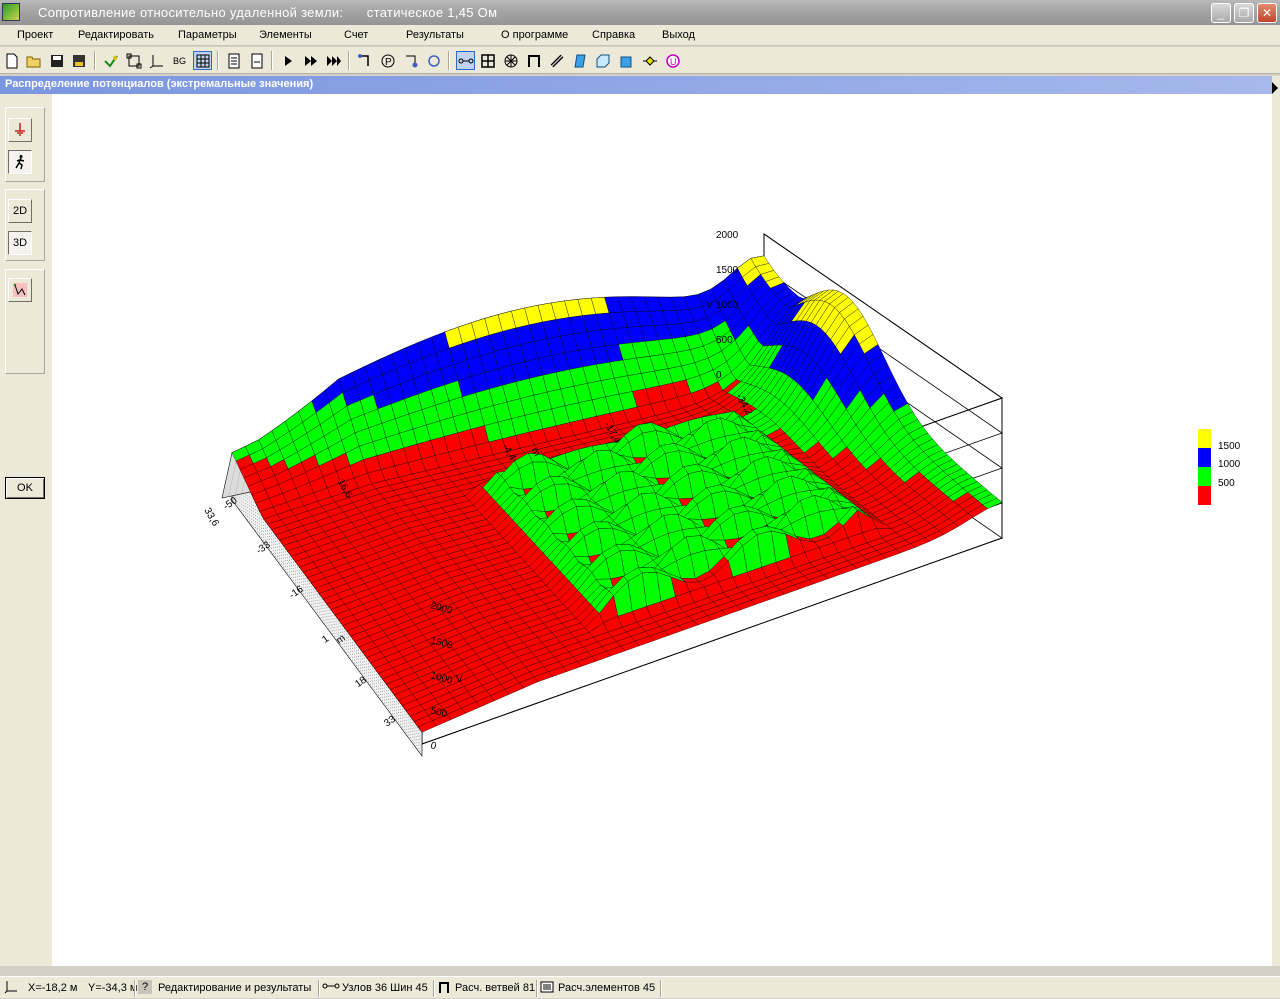  I want to click on z-tick-label-right: 0, so click(433, 746).